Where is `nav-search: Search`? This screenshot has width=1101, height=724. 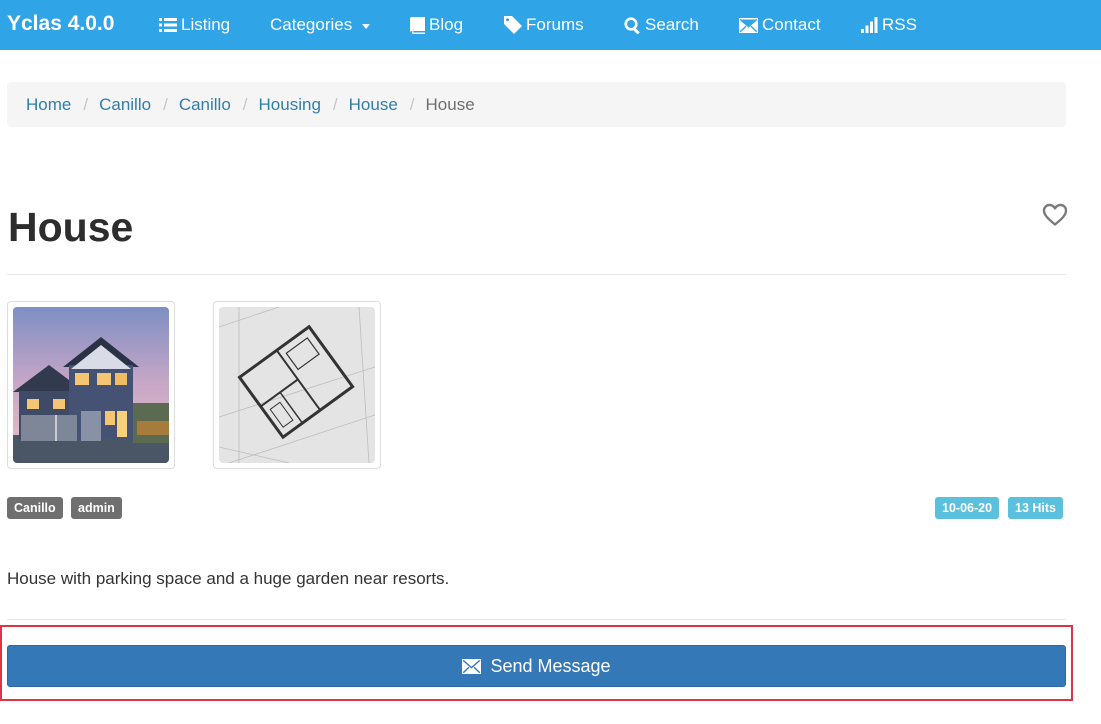
nav-search: Search is located at coordinates (661, 25).